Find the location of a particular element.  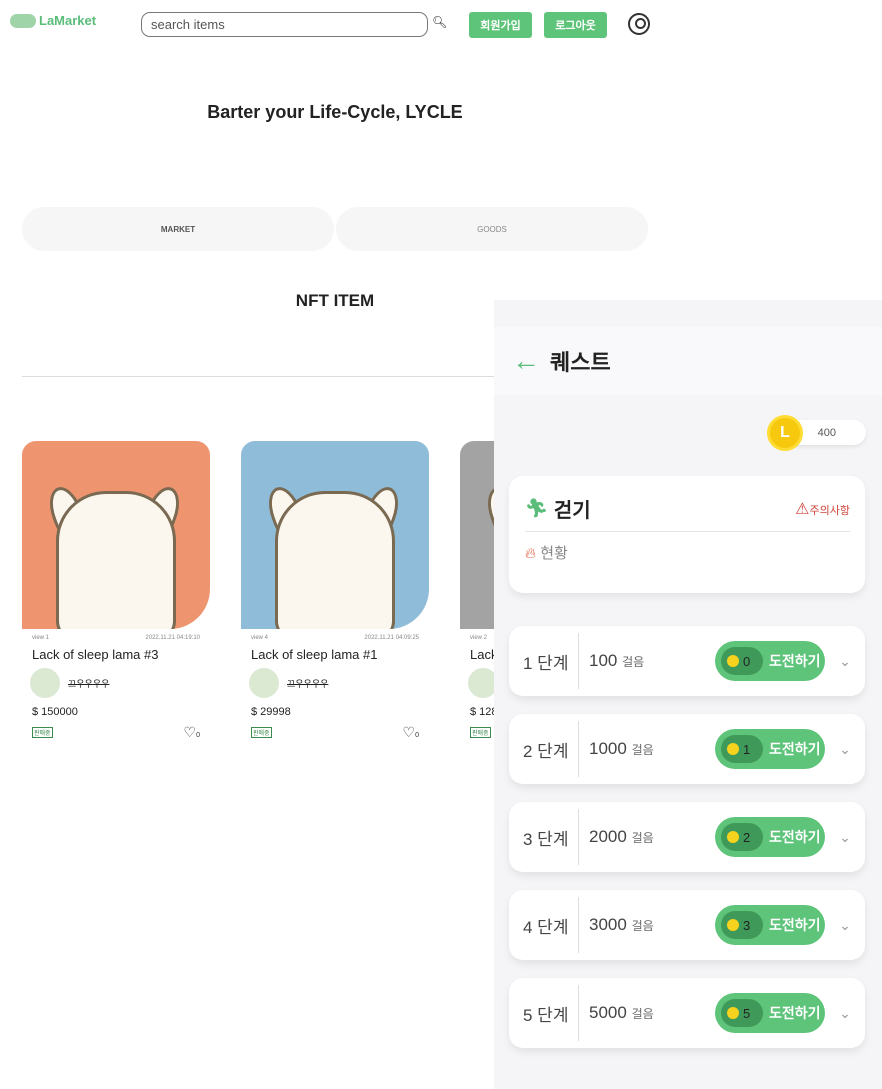

quest-category-card: 🏃︎ 걷기 ⚠주의사항 🔥︎ 현황 is located at coordinates (687, 534).